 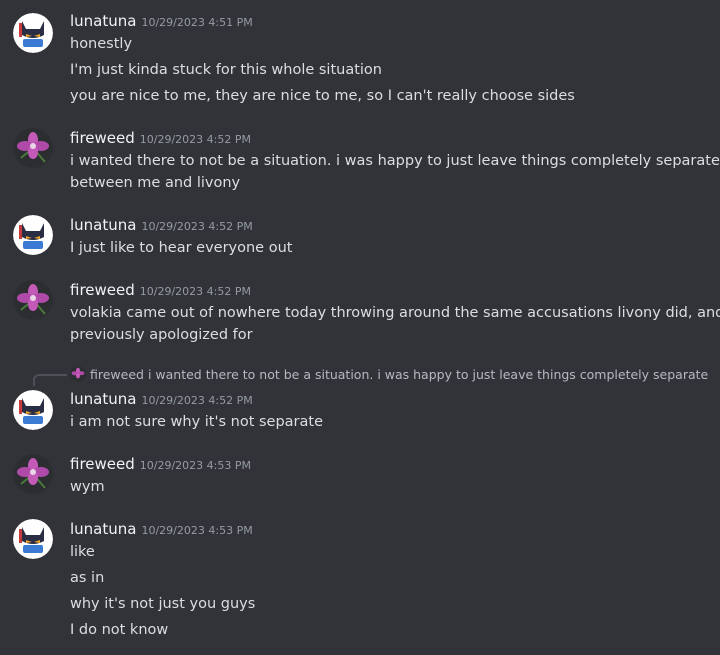 What do you see at coordinates (87, 487) in the screenshot?
I see `message-text: wym` at bounding box center [87, 487].